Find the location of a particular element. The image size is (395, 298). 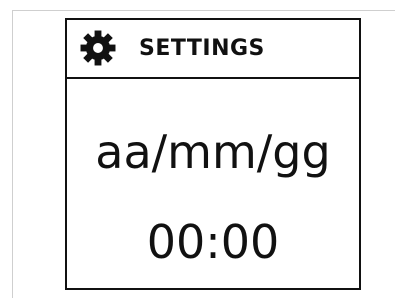

screen-header: SETTINGS is located at coordinates (213, 49).